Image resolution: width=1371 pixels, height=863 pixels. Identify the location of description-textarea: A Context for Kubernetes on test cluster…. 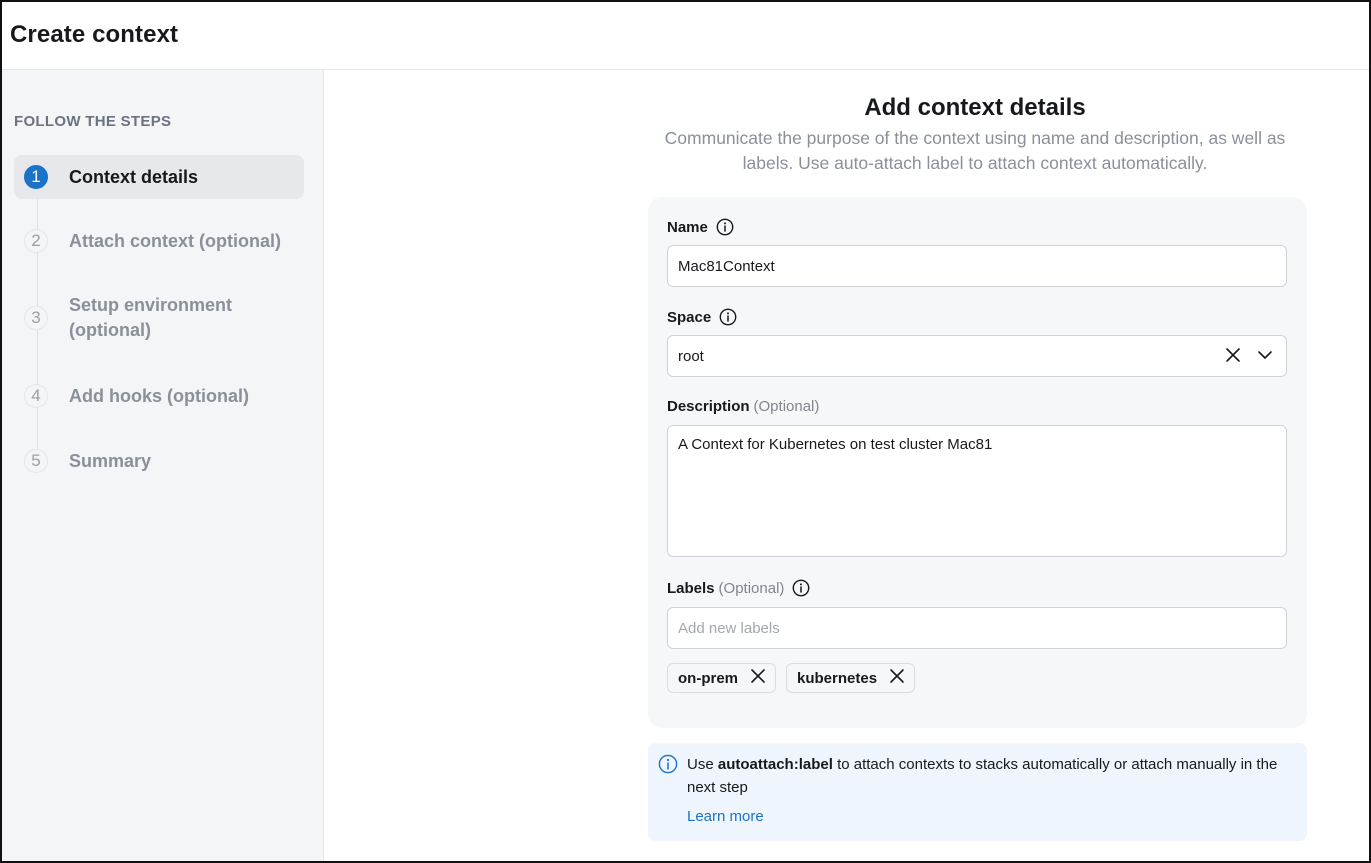
(977, 491).